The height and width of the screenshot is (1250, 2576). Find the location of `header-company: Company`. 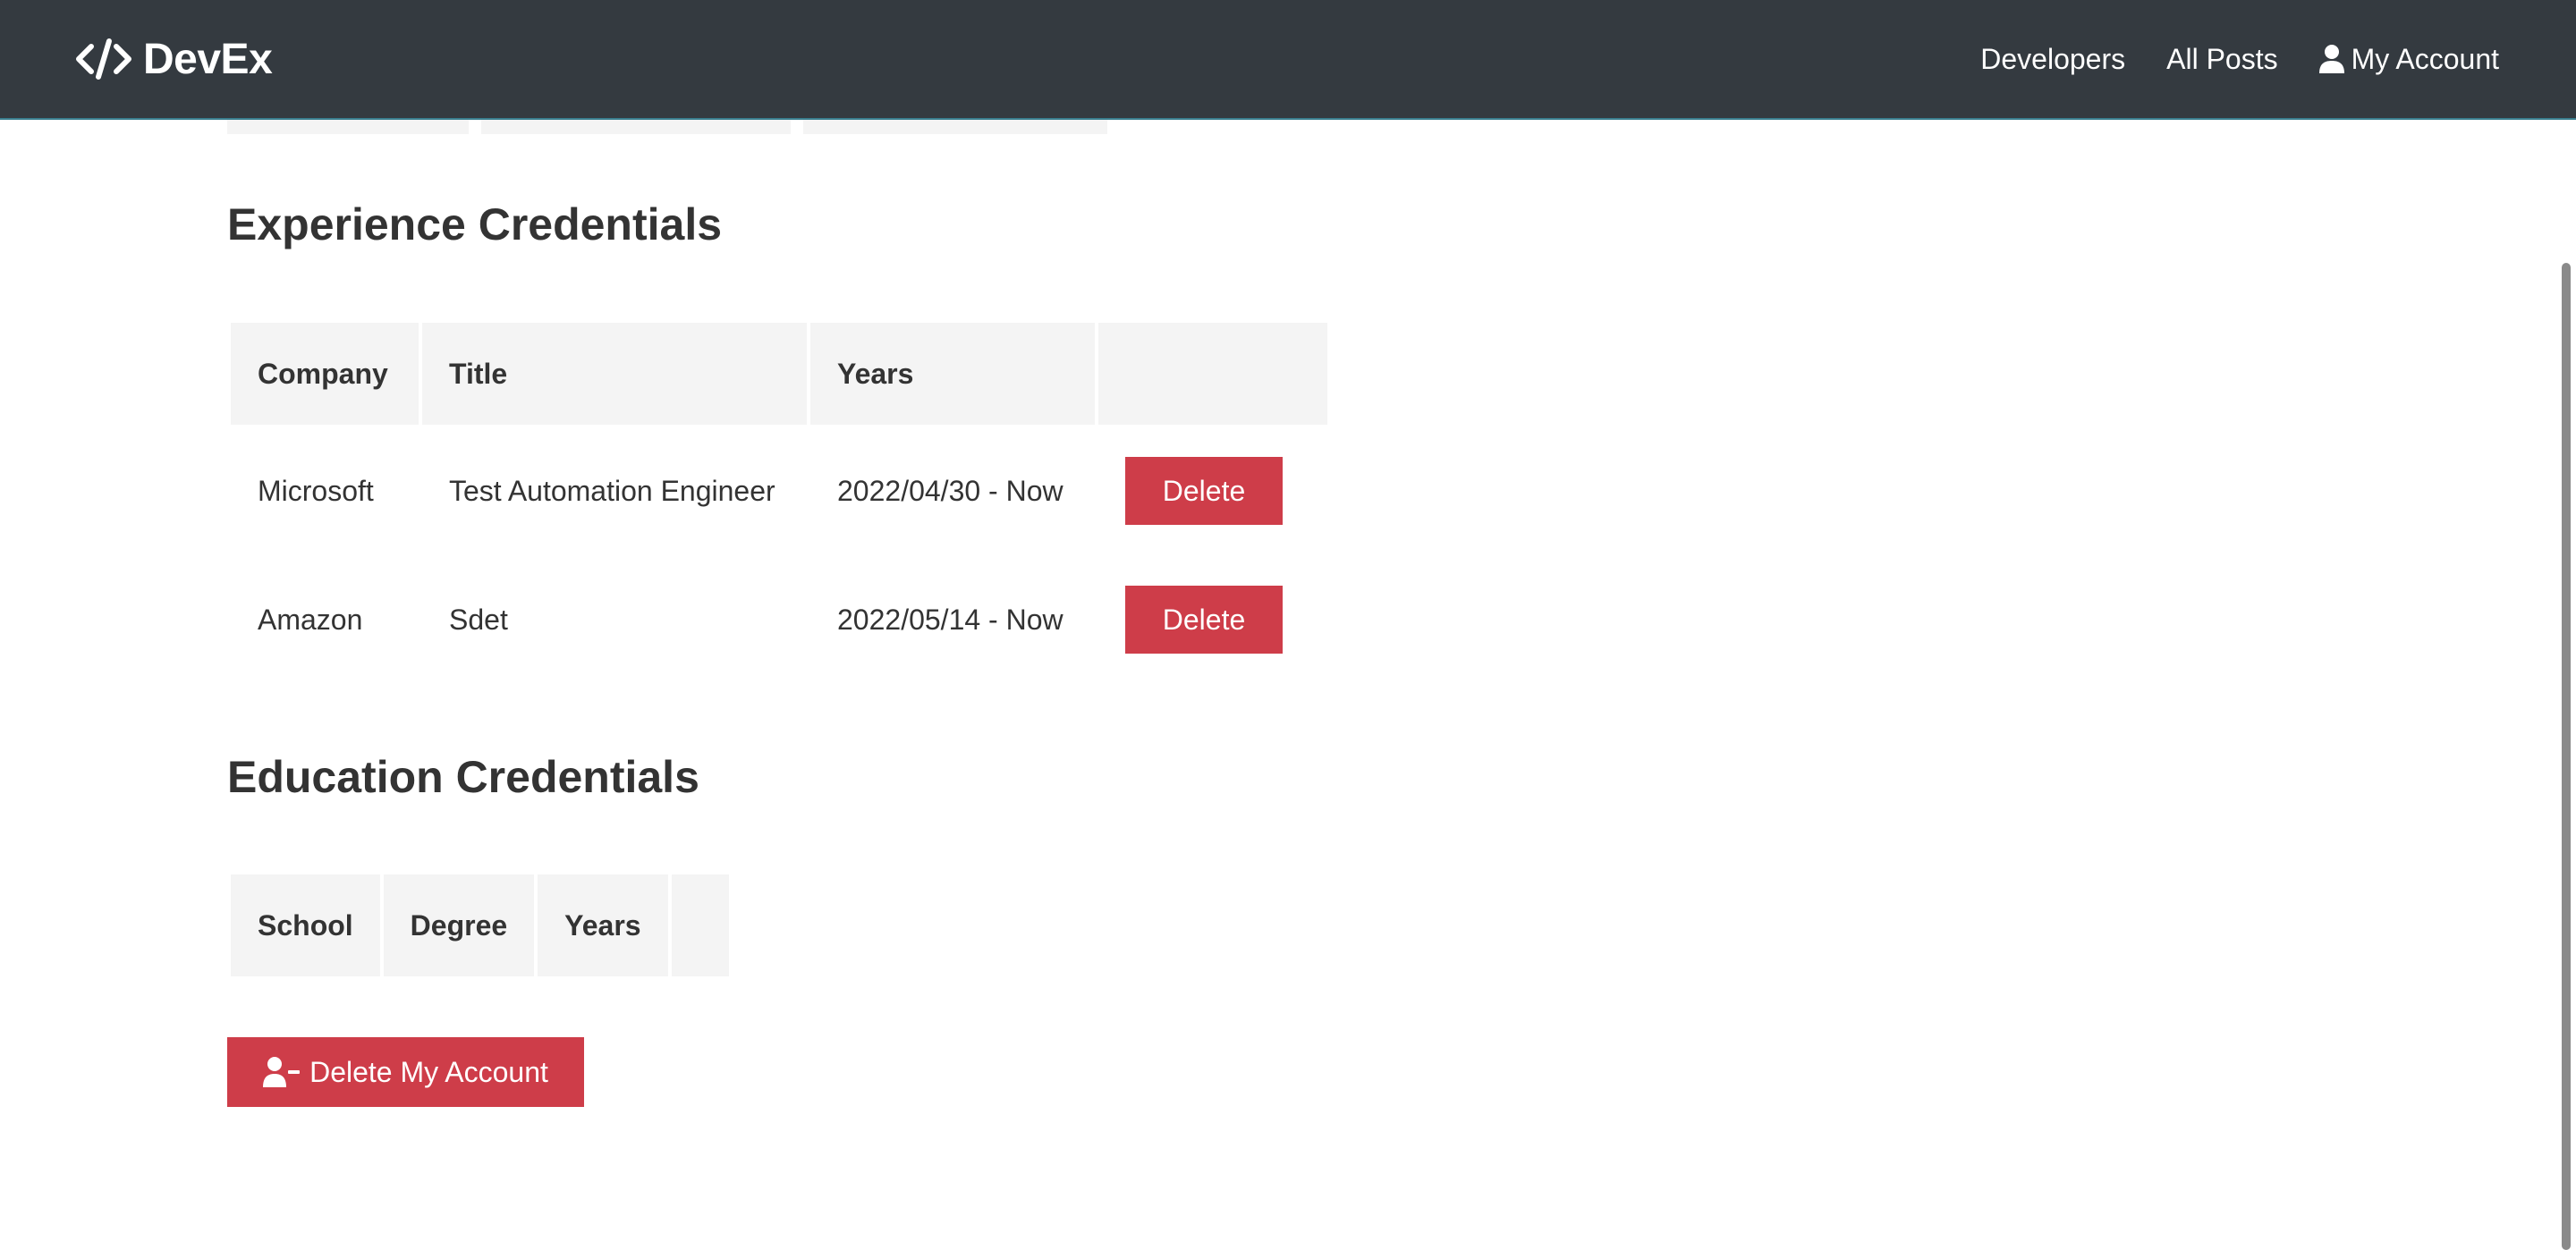

header-company: Company is located at coordinates (325, 374).